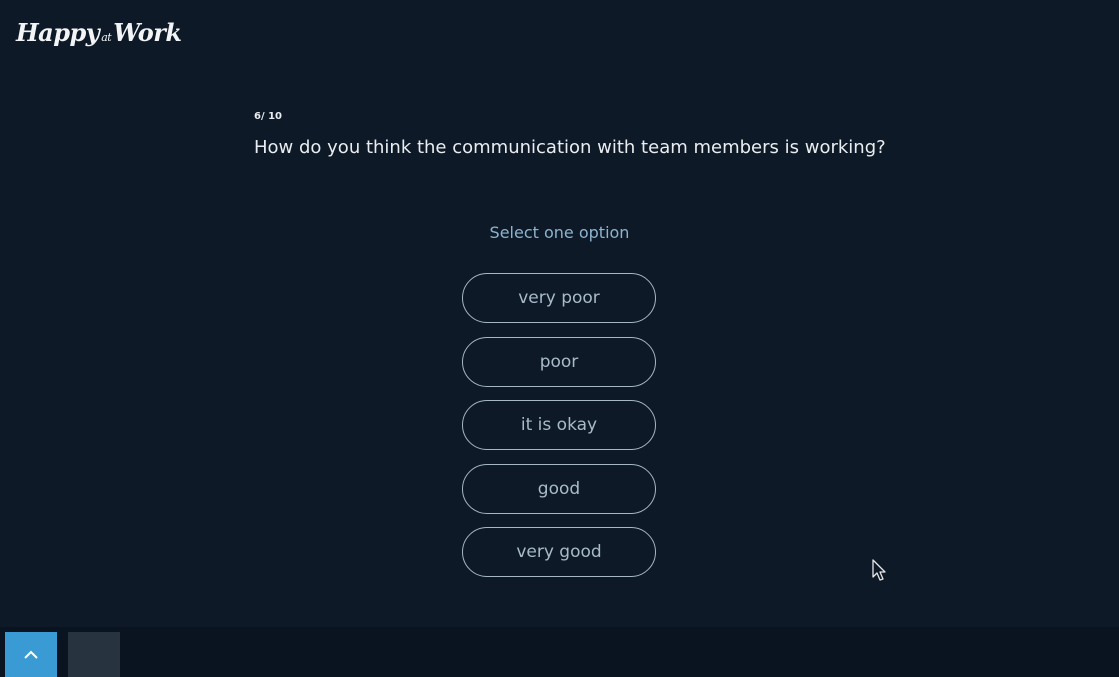 The image size is (1119, 677). What do you see at coordinates (106, 37) in the screenshot?
I see `logo-part-at: at` at bounding box center [106, 37].